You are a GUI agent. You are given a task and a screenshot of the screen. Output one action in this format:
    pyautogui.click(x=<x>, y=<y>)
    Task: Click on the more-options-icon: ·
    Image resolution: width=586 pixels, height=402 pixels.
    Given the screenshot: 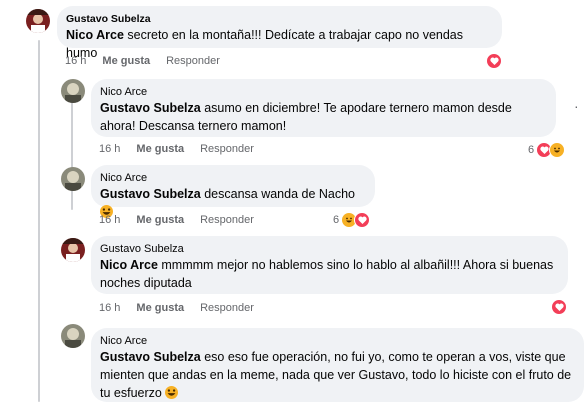 What is the action you would take?
    pyautogui.click(x=576, y=106)
    